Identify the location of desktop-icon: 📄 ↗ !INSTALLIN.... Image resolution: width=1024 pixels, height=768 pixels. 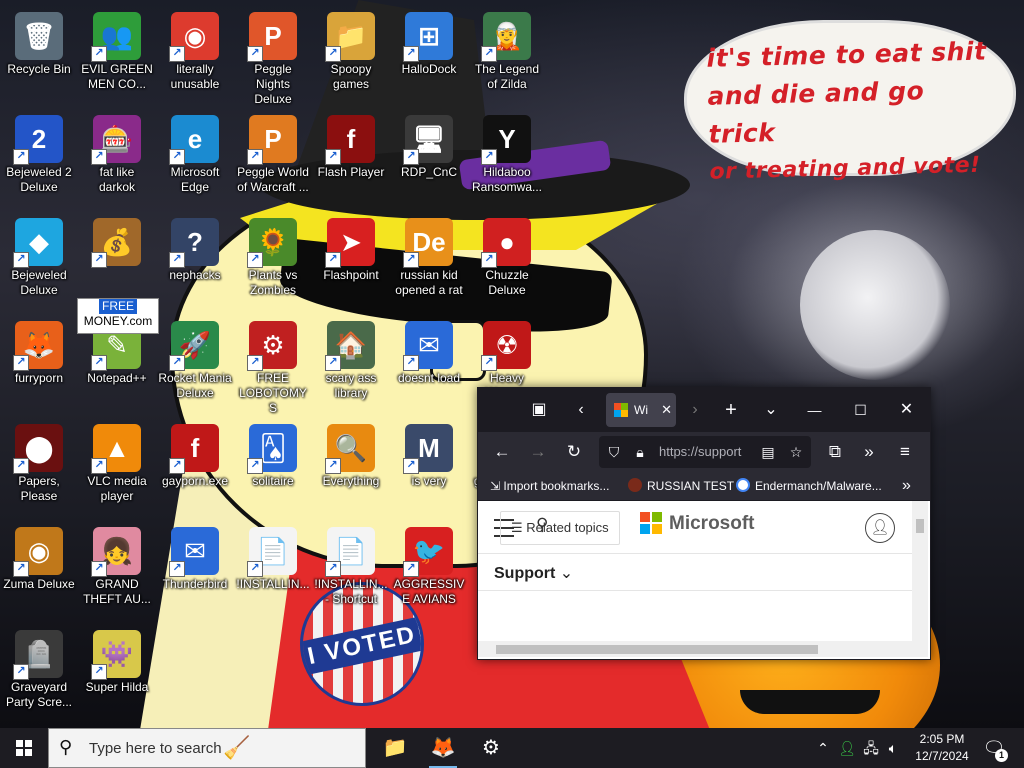
(273, 570).